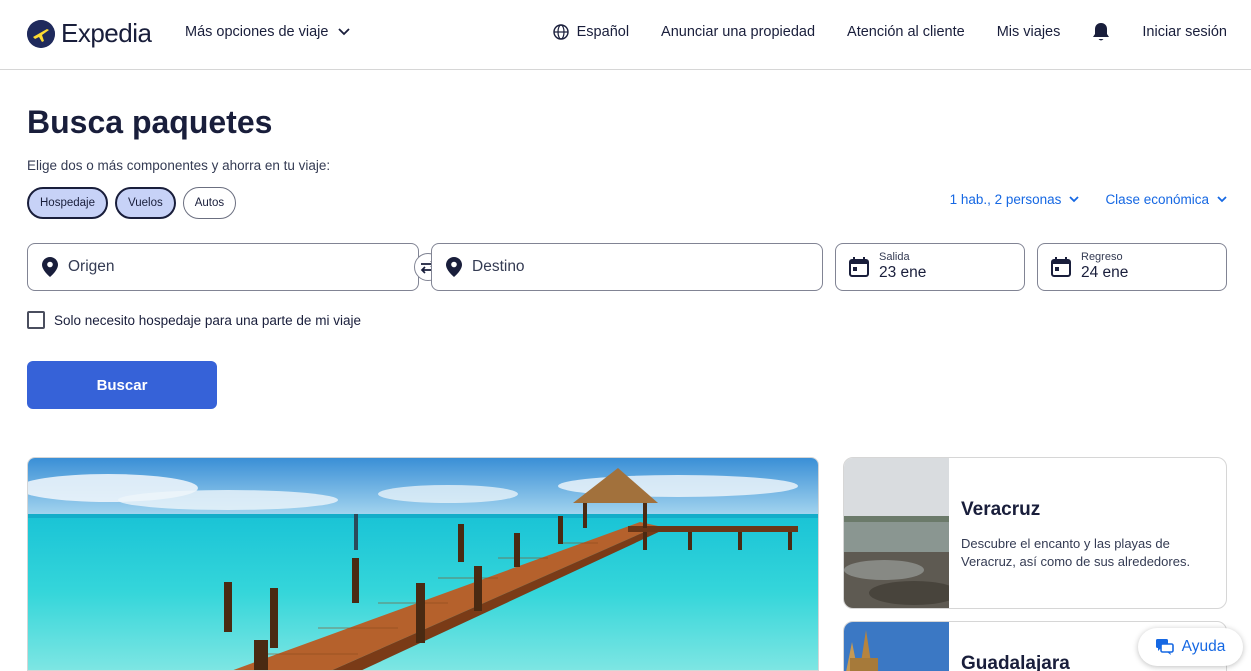 The width and height of the screenshot is (1251, 671). Describe the element at coordinates (603, 32) in the screenshot. I see `language-label: Español` at that location.